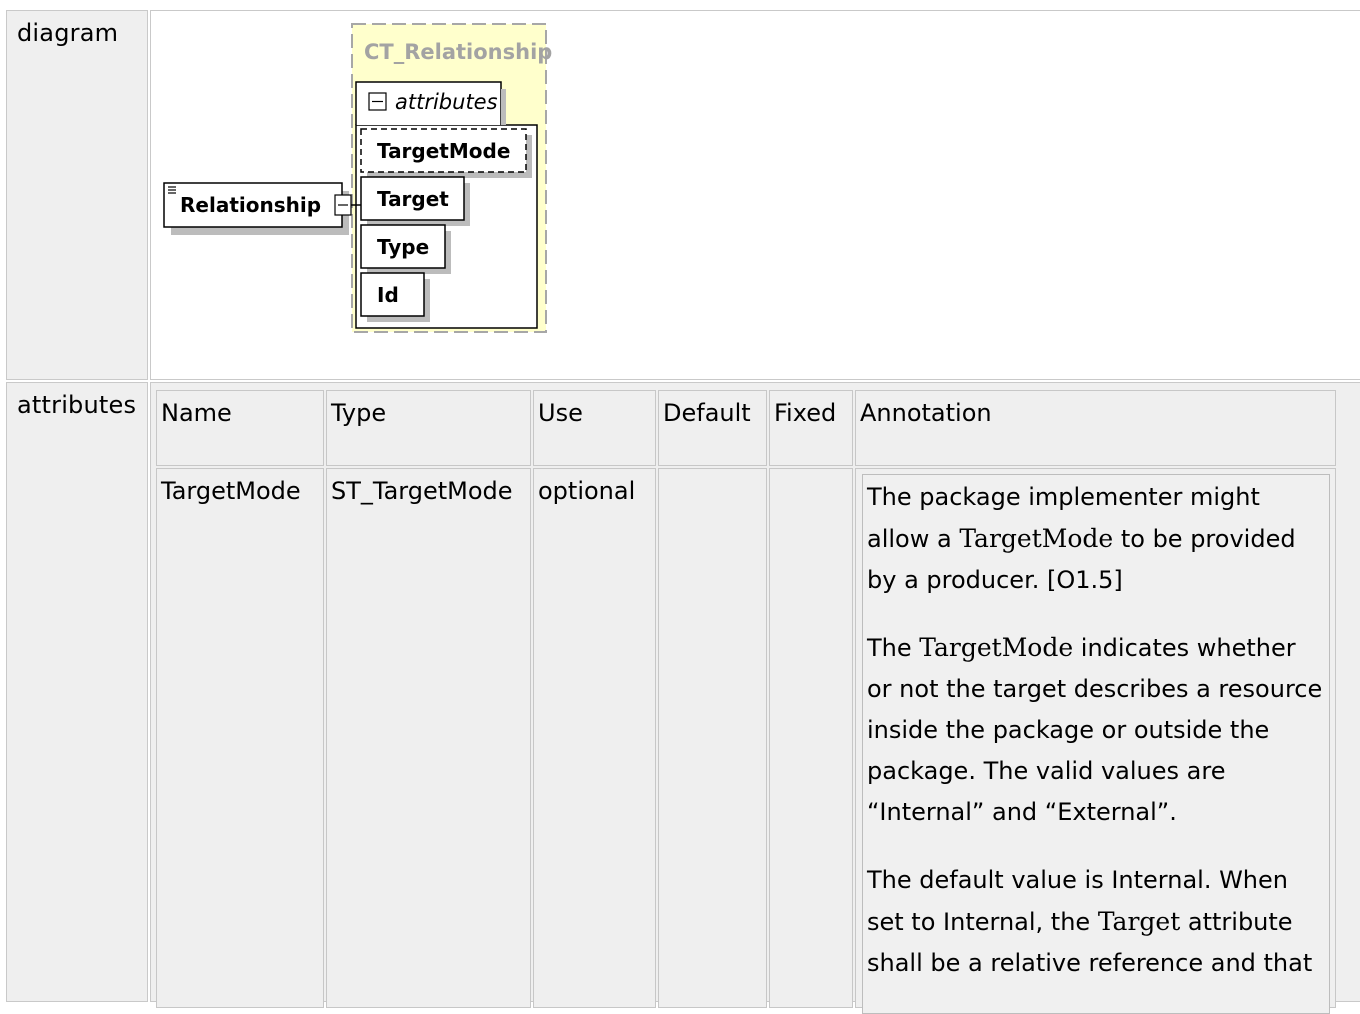  What do you see at coordinates (811, 428) in the screenshot?
I see `header-fixed: Fixed` at bounding box center [811, 428].